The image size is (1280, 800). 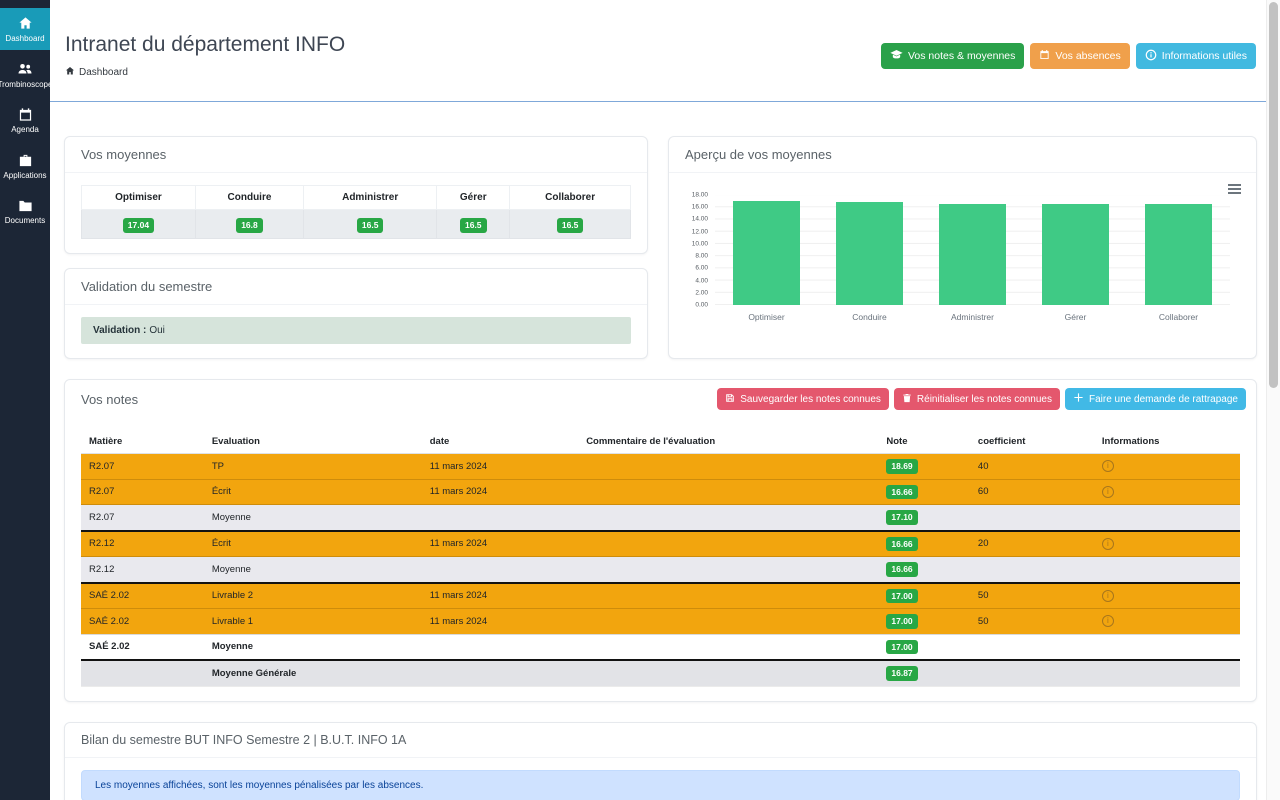 I want to click on sidebar-item-applications: Applications, so click(x=25, y=166).